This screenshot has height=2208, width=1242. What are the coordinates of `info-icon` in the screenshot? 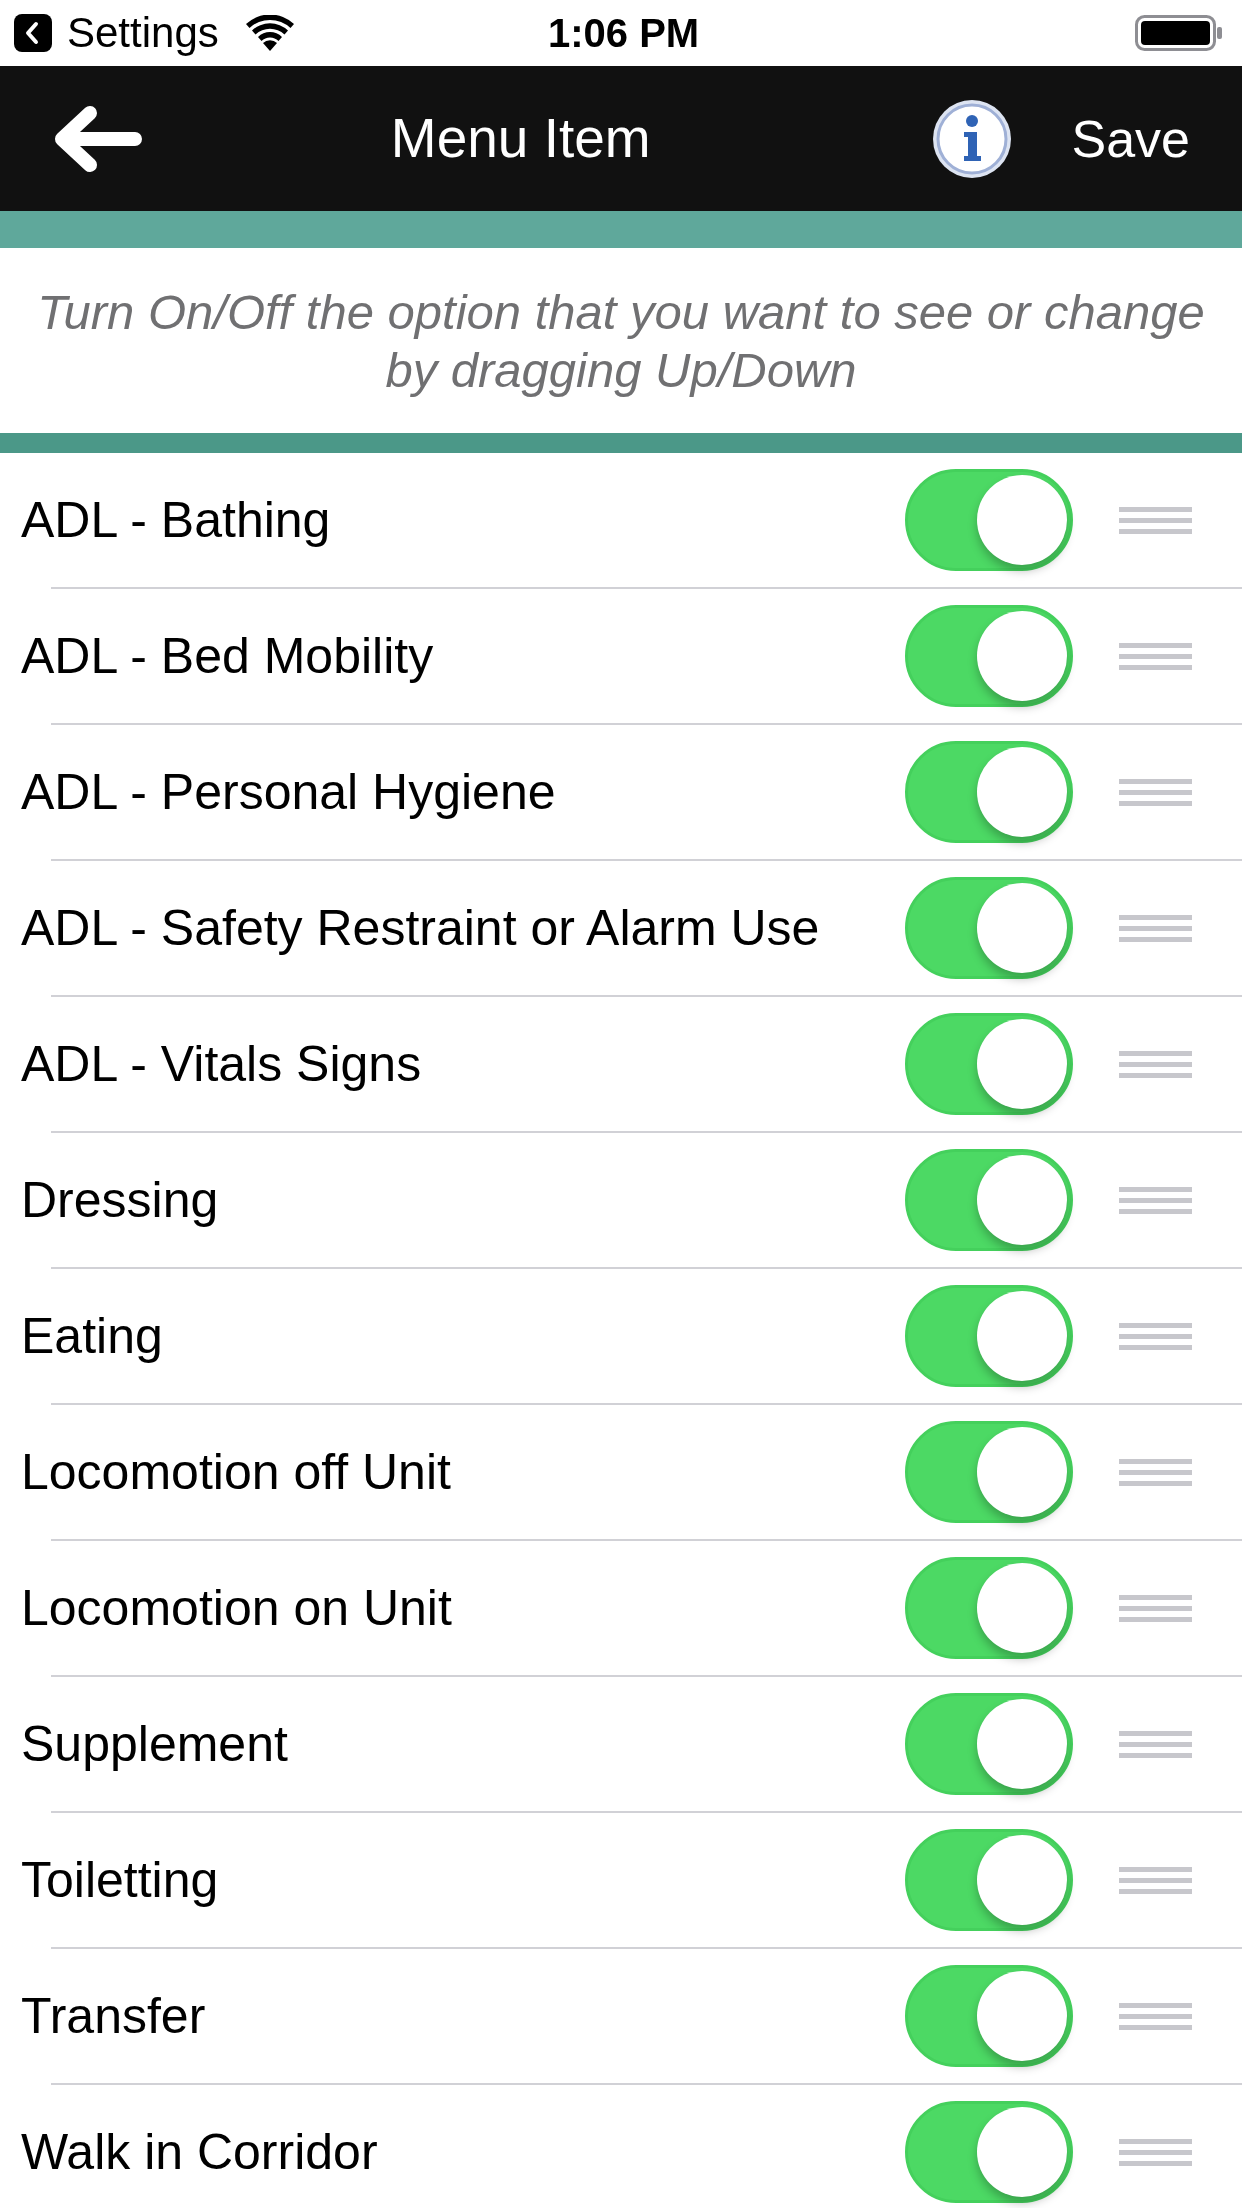 It's located at (972, 138).